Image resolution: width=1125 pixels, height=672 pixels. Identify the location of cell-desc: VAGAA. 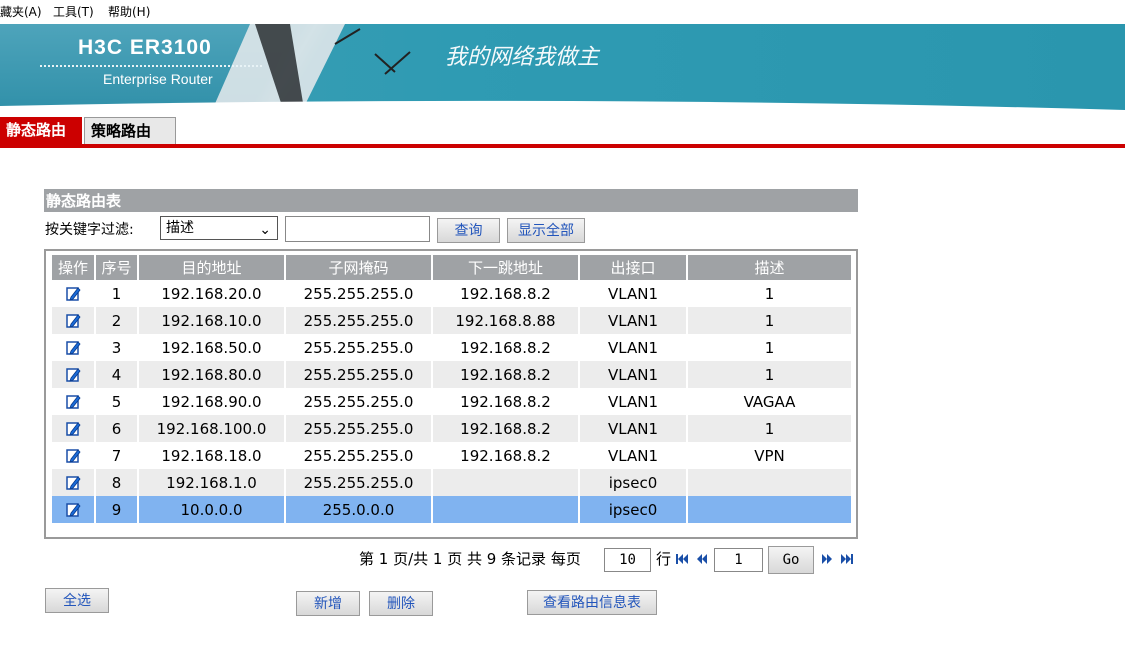
(770, 401).